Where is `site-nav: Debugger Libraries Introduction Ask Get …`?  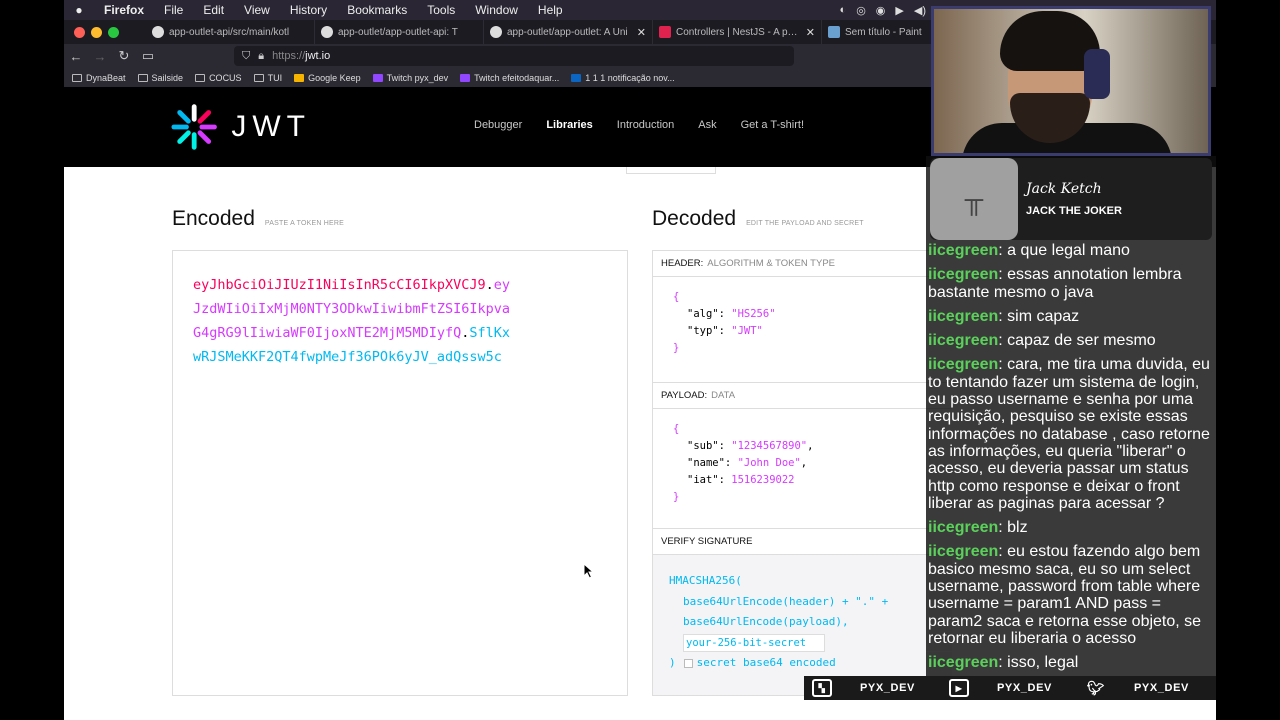
site-nav: Debugger Libraries Introduction Ask Get … is located at coordinates (639, 125).